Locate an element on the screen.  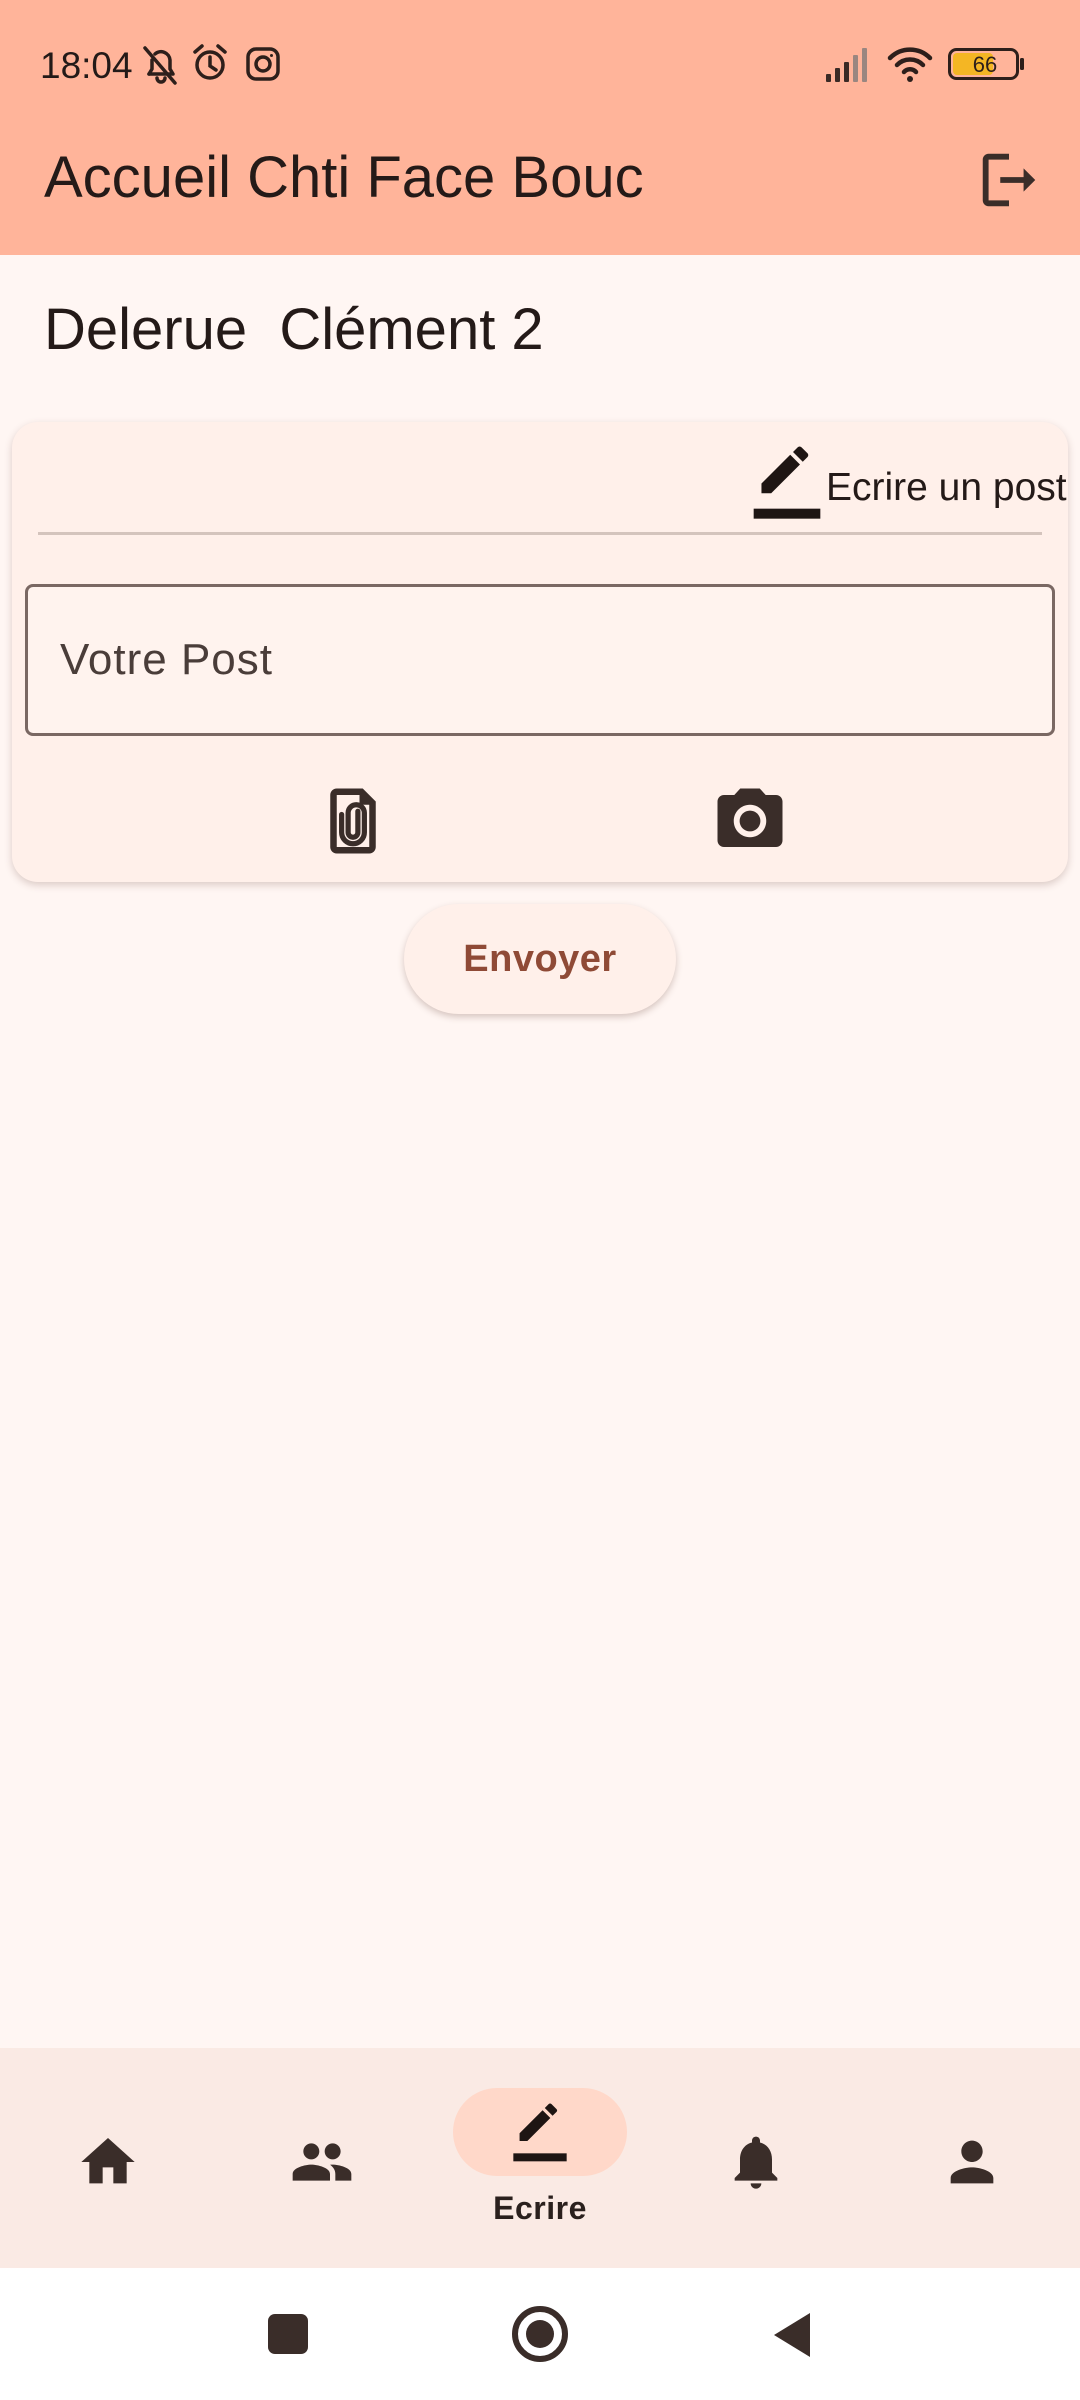
nav-item-home is located at coordinates (108, 2158).